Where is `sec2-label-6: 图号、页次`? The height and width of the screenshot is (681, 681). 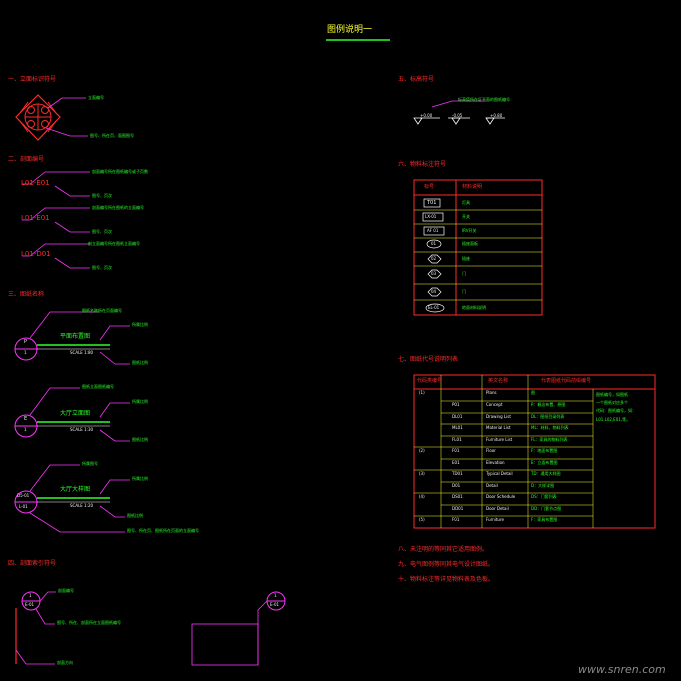
sec2-label-6: 图号、页次 is located at coordinates (102, 267).